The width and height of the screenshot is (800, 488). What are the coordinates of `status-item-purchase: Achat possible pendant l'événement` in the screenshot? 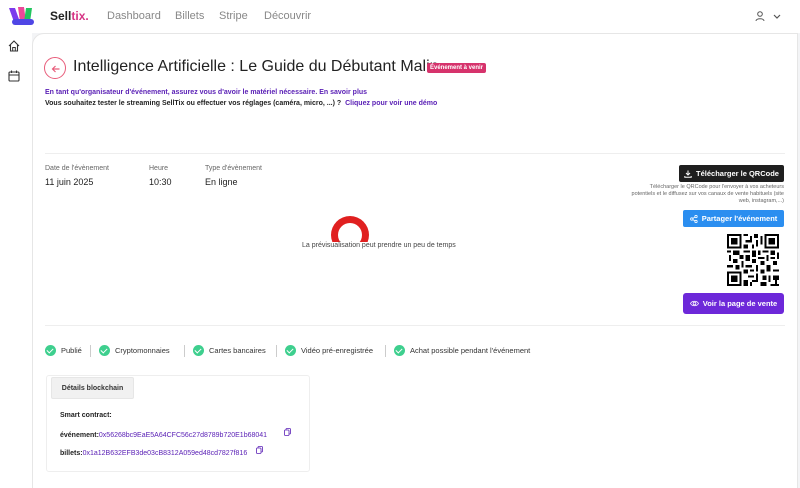 It's located at (462, 350).